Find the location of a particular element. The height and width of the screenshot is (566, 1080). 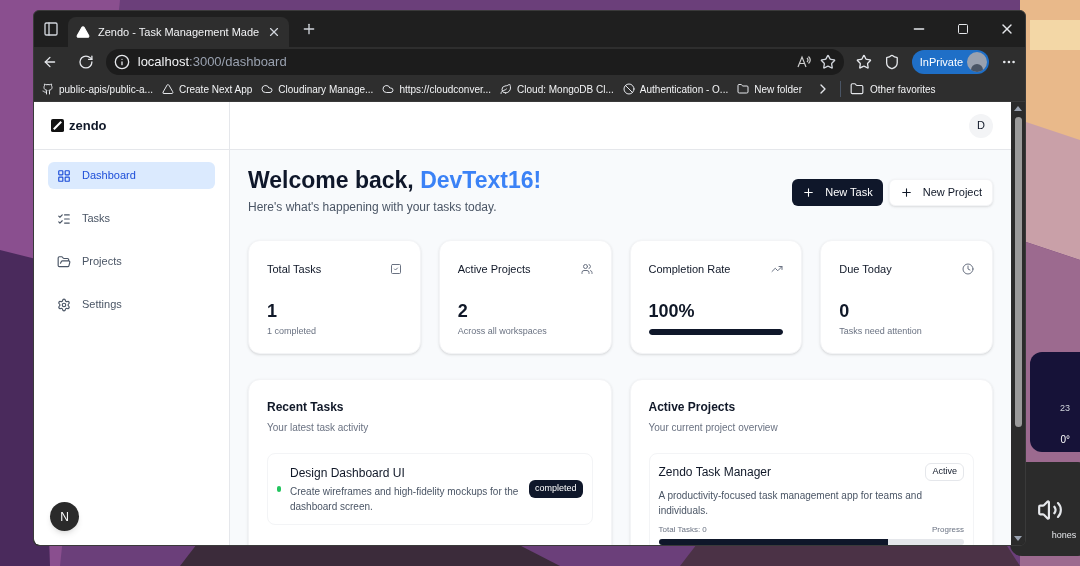

hour-label: 23 is located at coordinates (1065, 408).